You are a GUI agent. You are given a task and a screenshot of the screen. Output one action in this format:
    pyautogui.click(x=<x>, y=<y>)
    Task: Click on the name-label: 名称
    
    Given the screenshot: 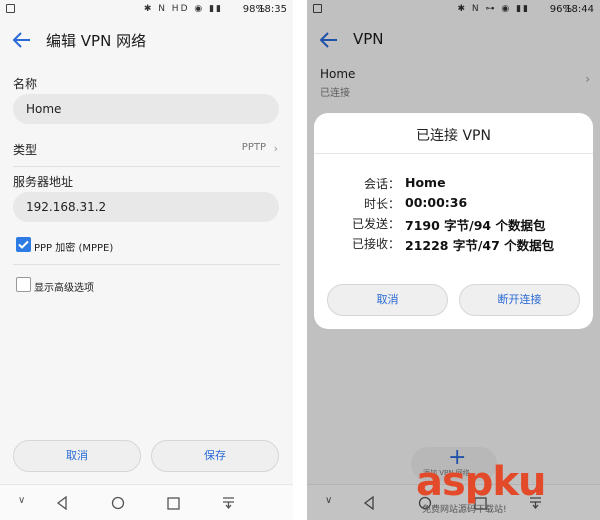 What is the action you would take?
    pyautogui.click(x=25, y=84)
    